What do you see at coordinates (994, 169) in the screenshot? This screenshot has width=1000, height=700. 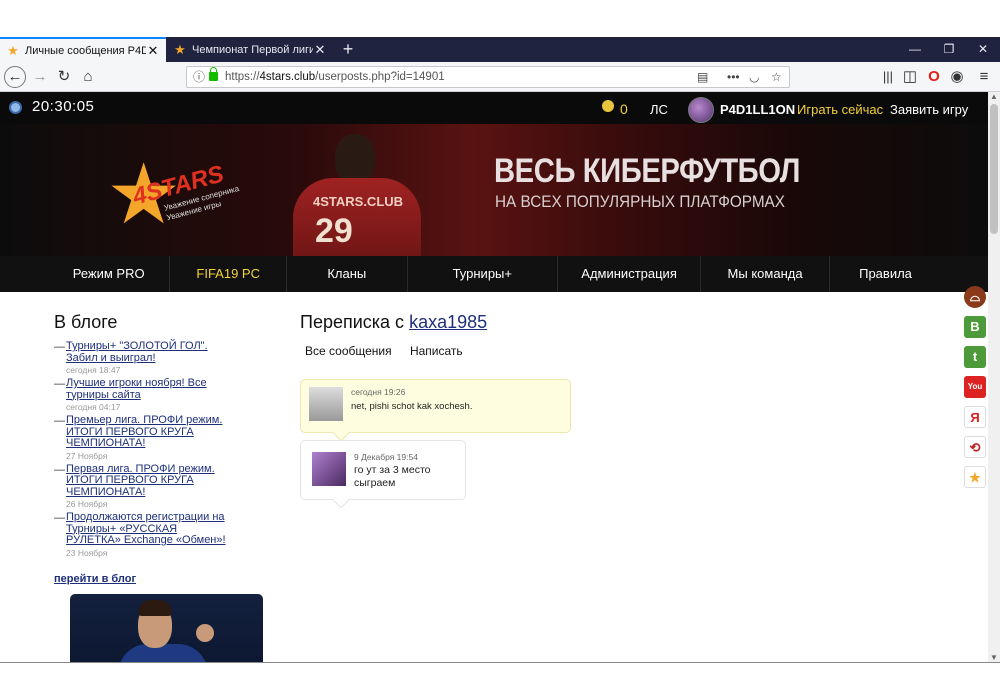 I see `scrollbar-thumb` at bounding box center [994, 169].